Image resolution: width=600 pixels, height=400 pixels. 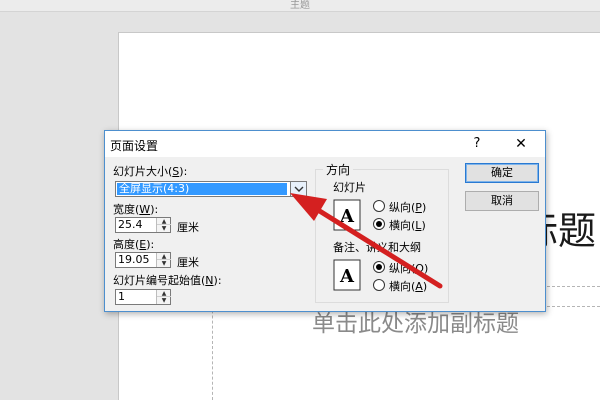 I want to click on start-number-spin-buttons: ▲ ▼, so click(x=163, y=297).